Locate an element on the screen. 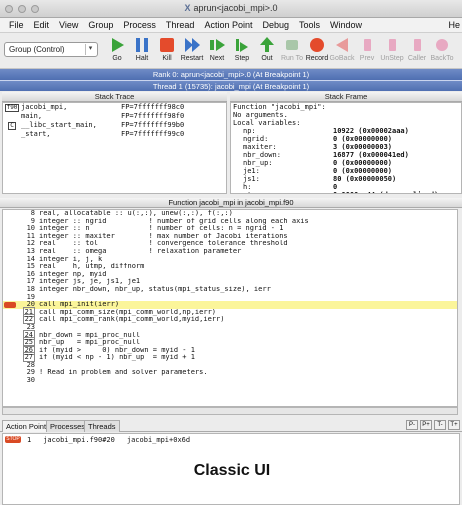 This screenshot has height=505, width=462. group-select: Group (Control) ▾ is located at coordinates (51, 49).